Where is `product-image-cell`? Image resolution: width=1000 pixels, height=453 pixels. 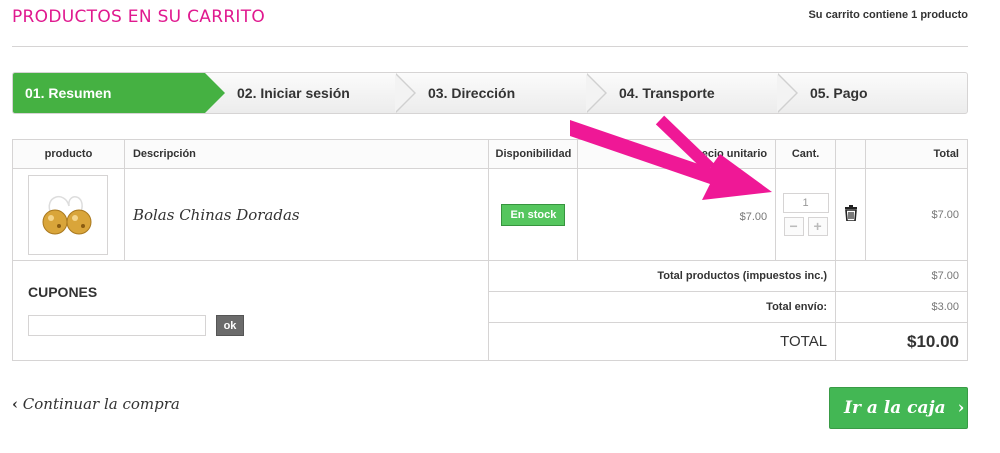 product-image-cell is located at coordinates (68, 214).